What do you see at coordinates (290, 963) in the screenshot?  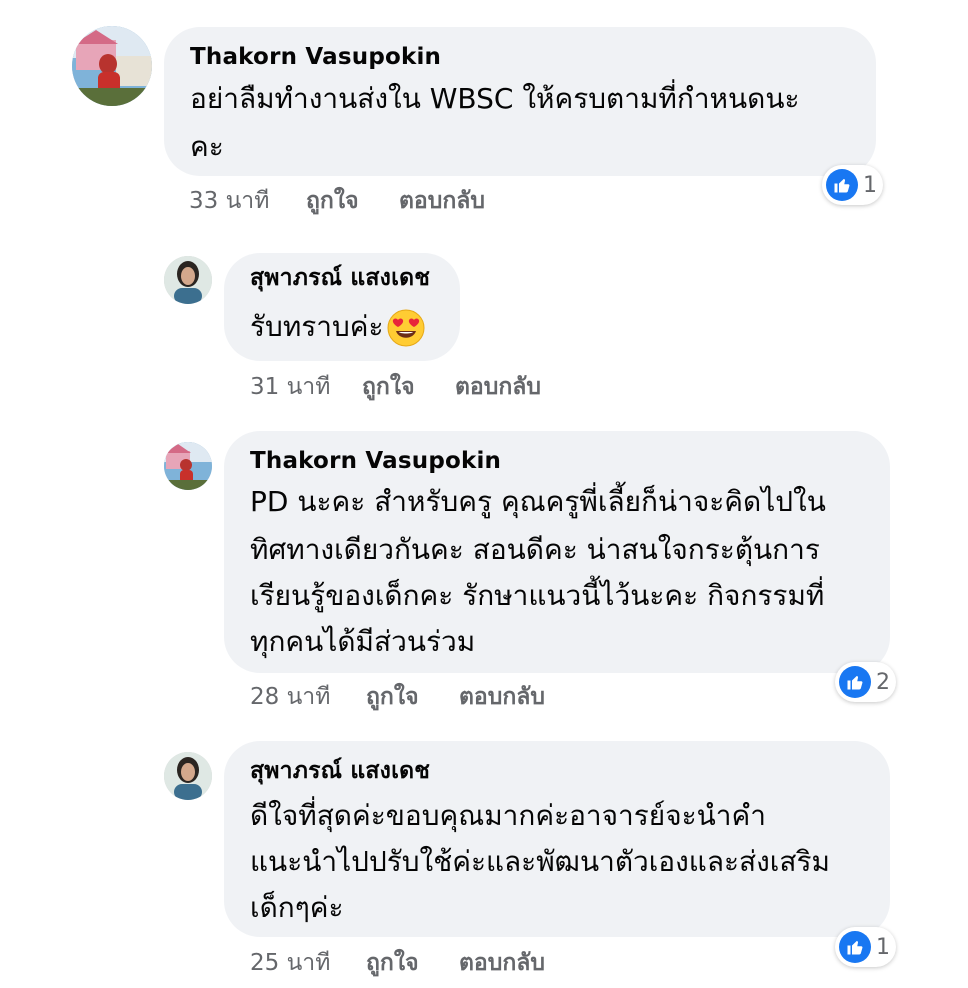 I see `timestamp: 25 นาที` at bounding box center [290, 963].